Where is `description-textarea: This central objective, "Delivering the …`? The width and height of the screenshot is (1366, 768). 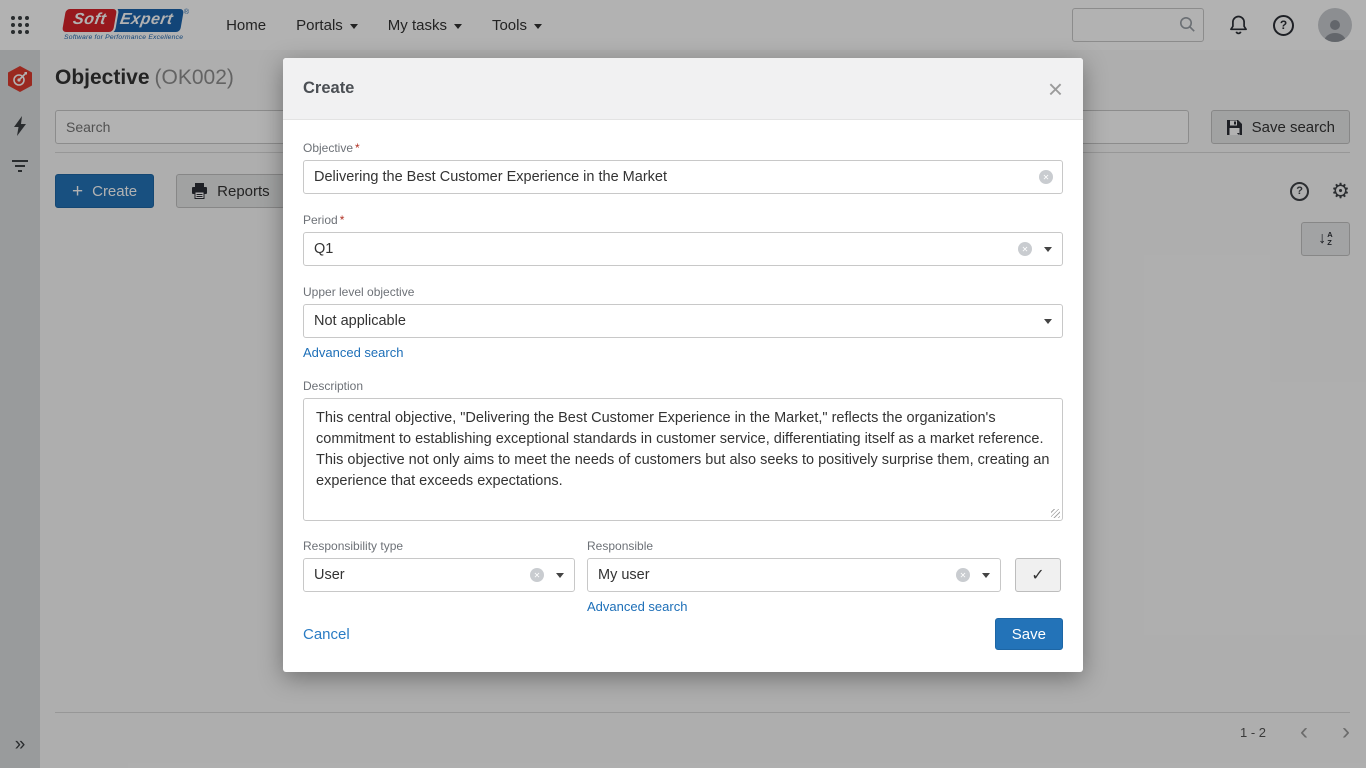
description-textarea: This central objective, "Delivering the … is located at coordinates (683, 459).